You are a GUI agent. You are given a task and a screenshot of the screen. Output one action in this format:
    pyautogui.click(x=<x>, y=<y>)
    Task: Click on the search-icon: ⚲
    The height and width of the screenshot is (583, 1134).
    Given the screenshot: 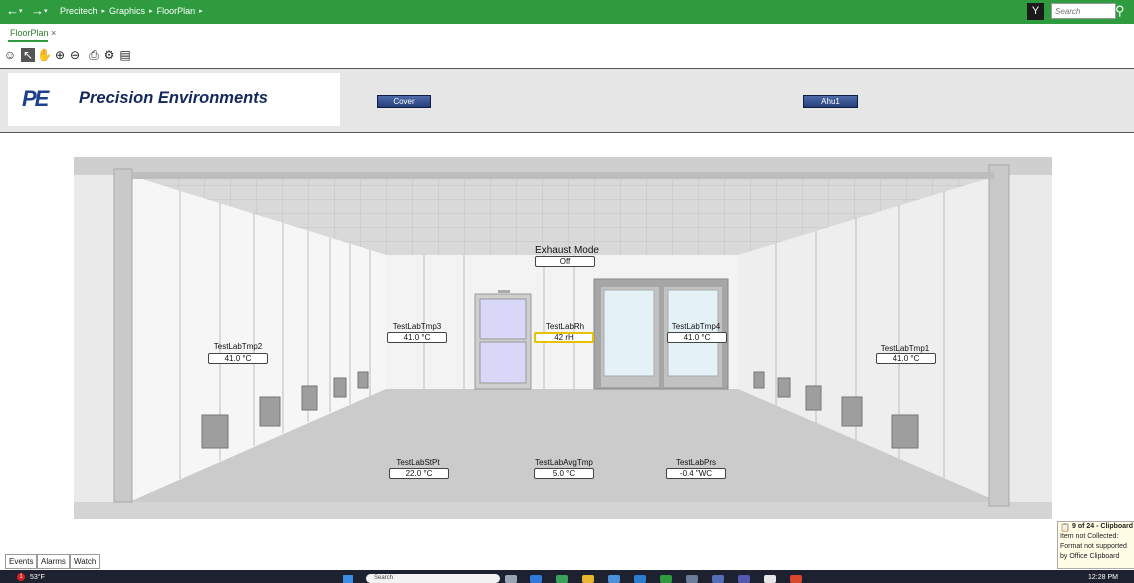 What is the action you would take?
    pyautogui.click(x=1120, y=11)
    